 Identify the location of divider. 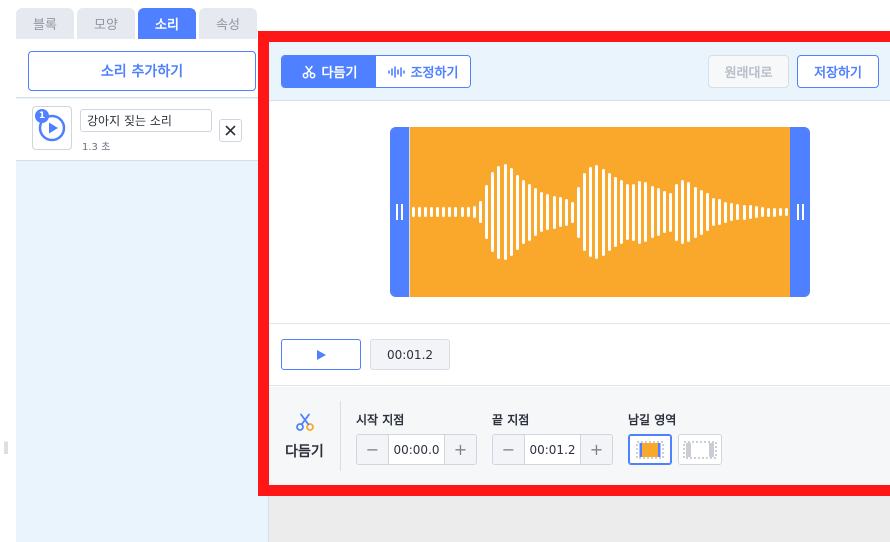
(340, 436).